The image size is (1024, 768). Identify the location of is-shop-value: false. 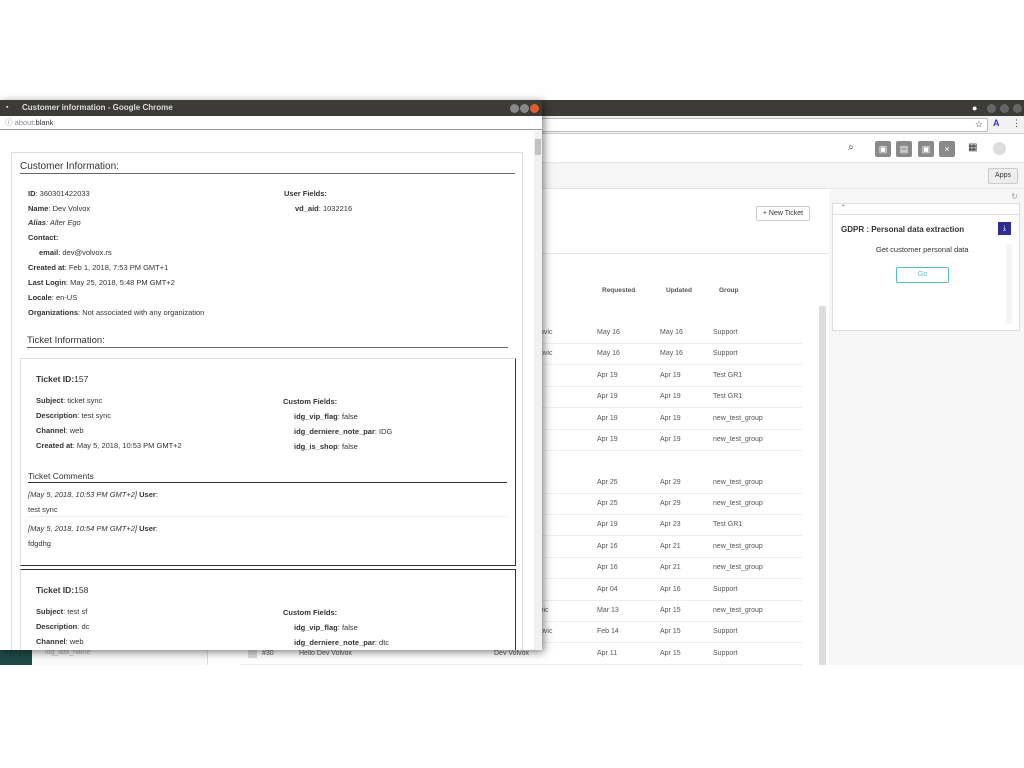
(349, 446).